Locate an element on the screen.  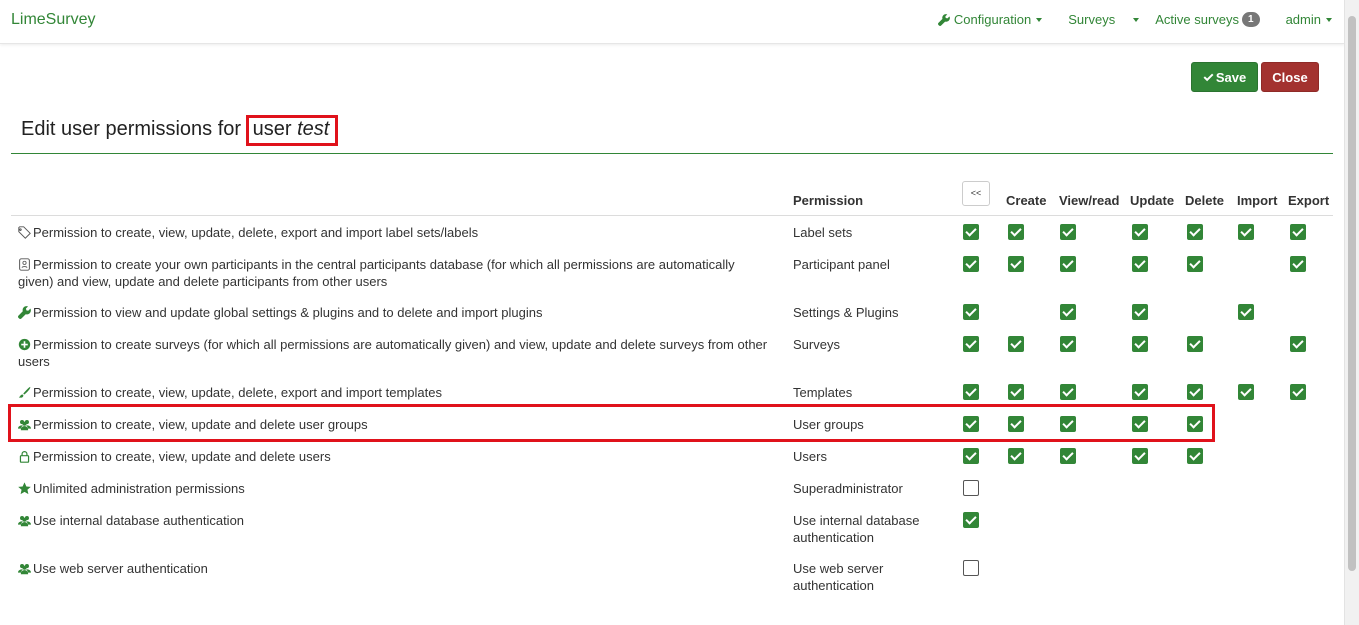
permission-name: Participant panel is located at coordinates (841, 264).